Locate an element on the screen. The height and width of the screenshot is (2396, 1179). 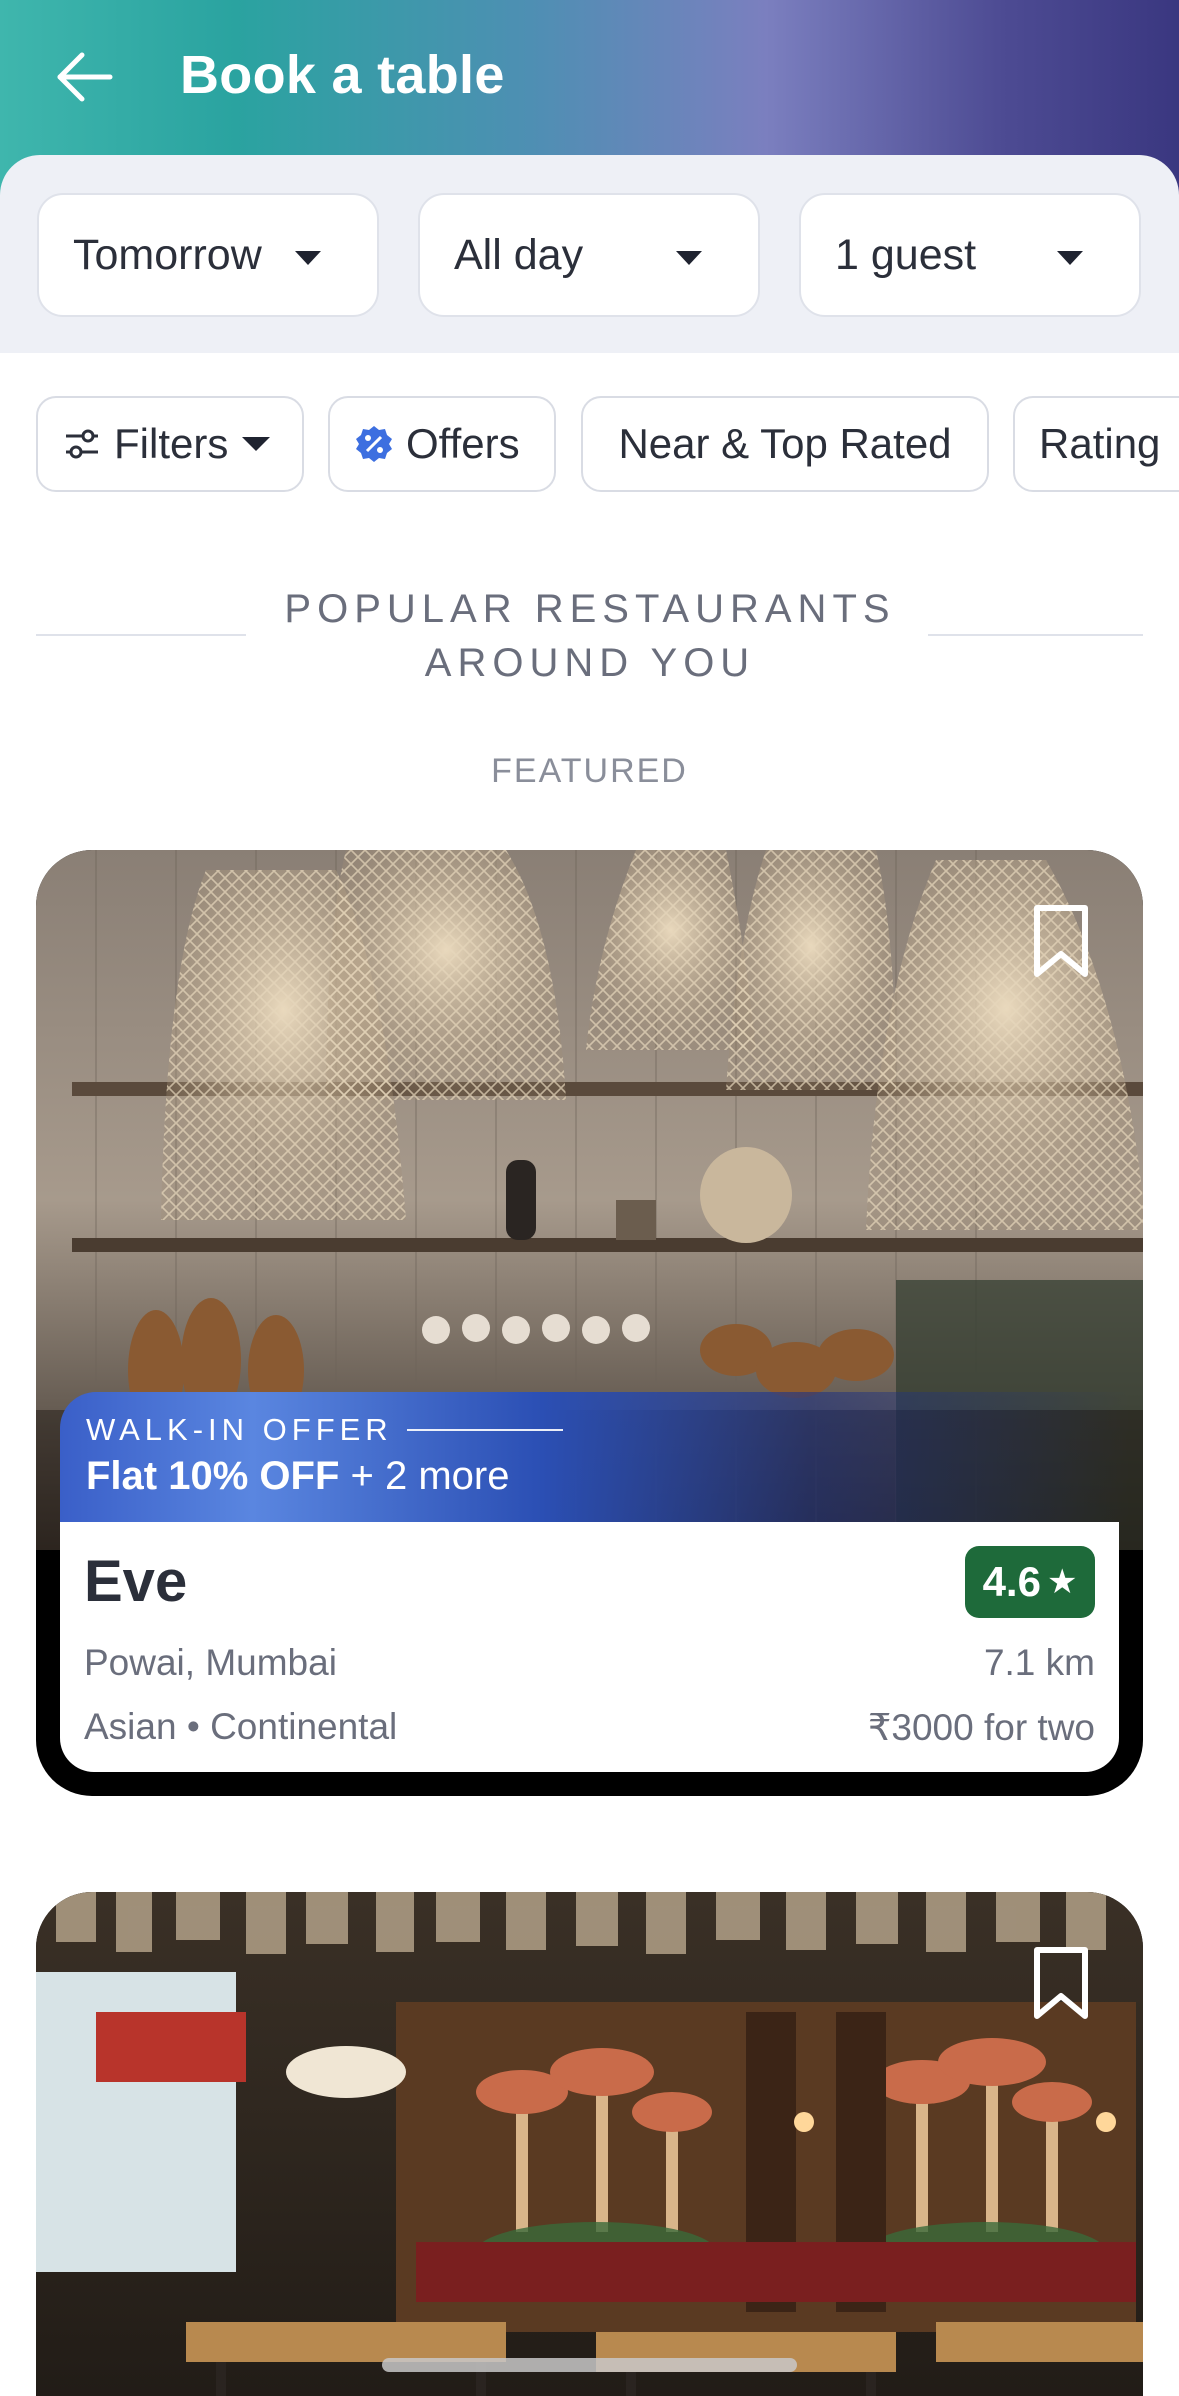
filter-chip-row: Filters Offers Near & Top Rated Rating is located at coordinates (589, 444).